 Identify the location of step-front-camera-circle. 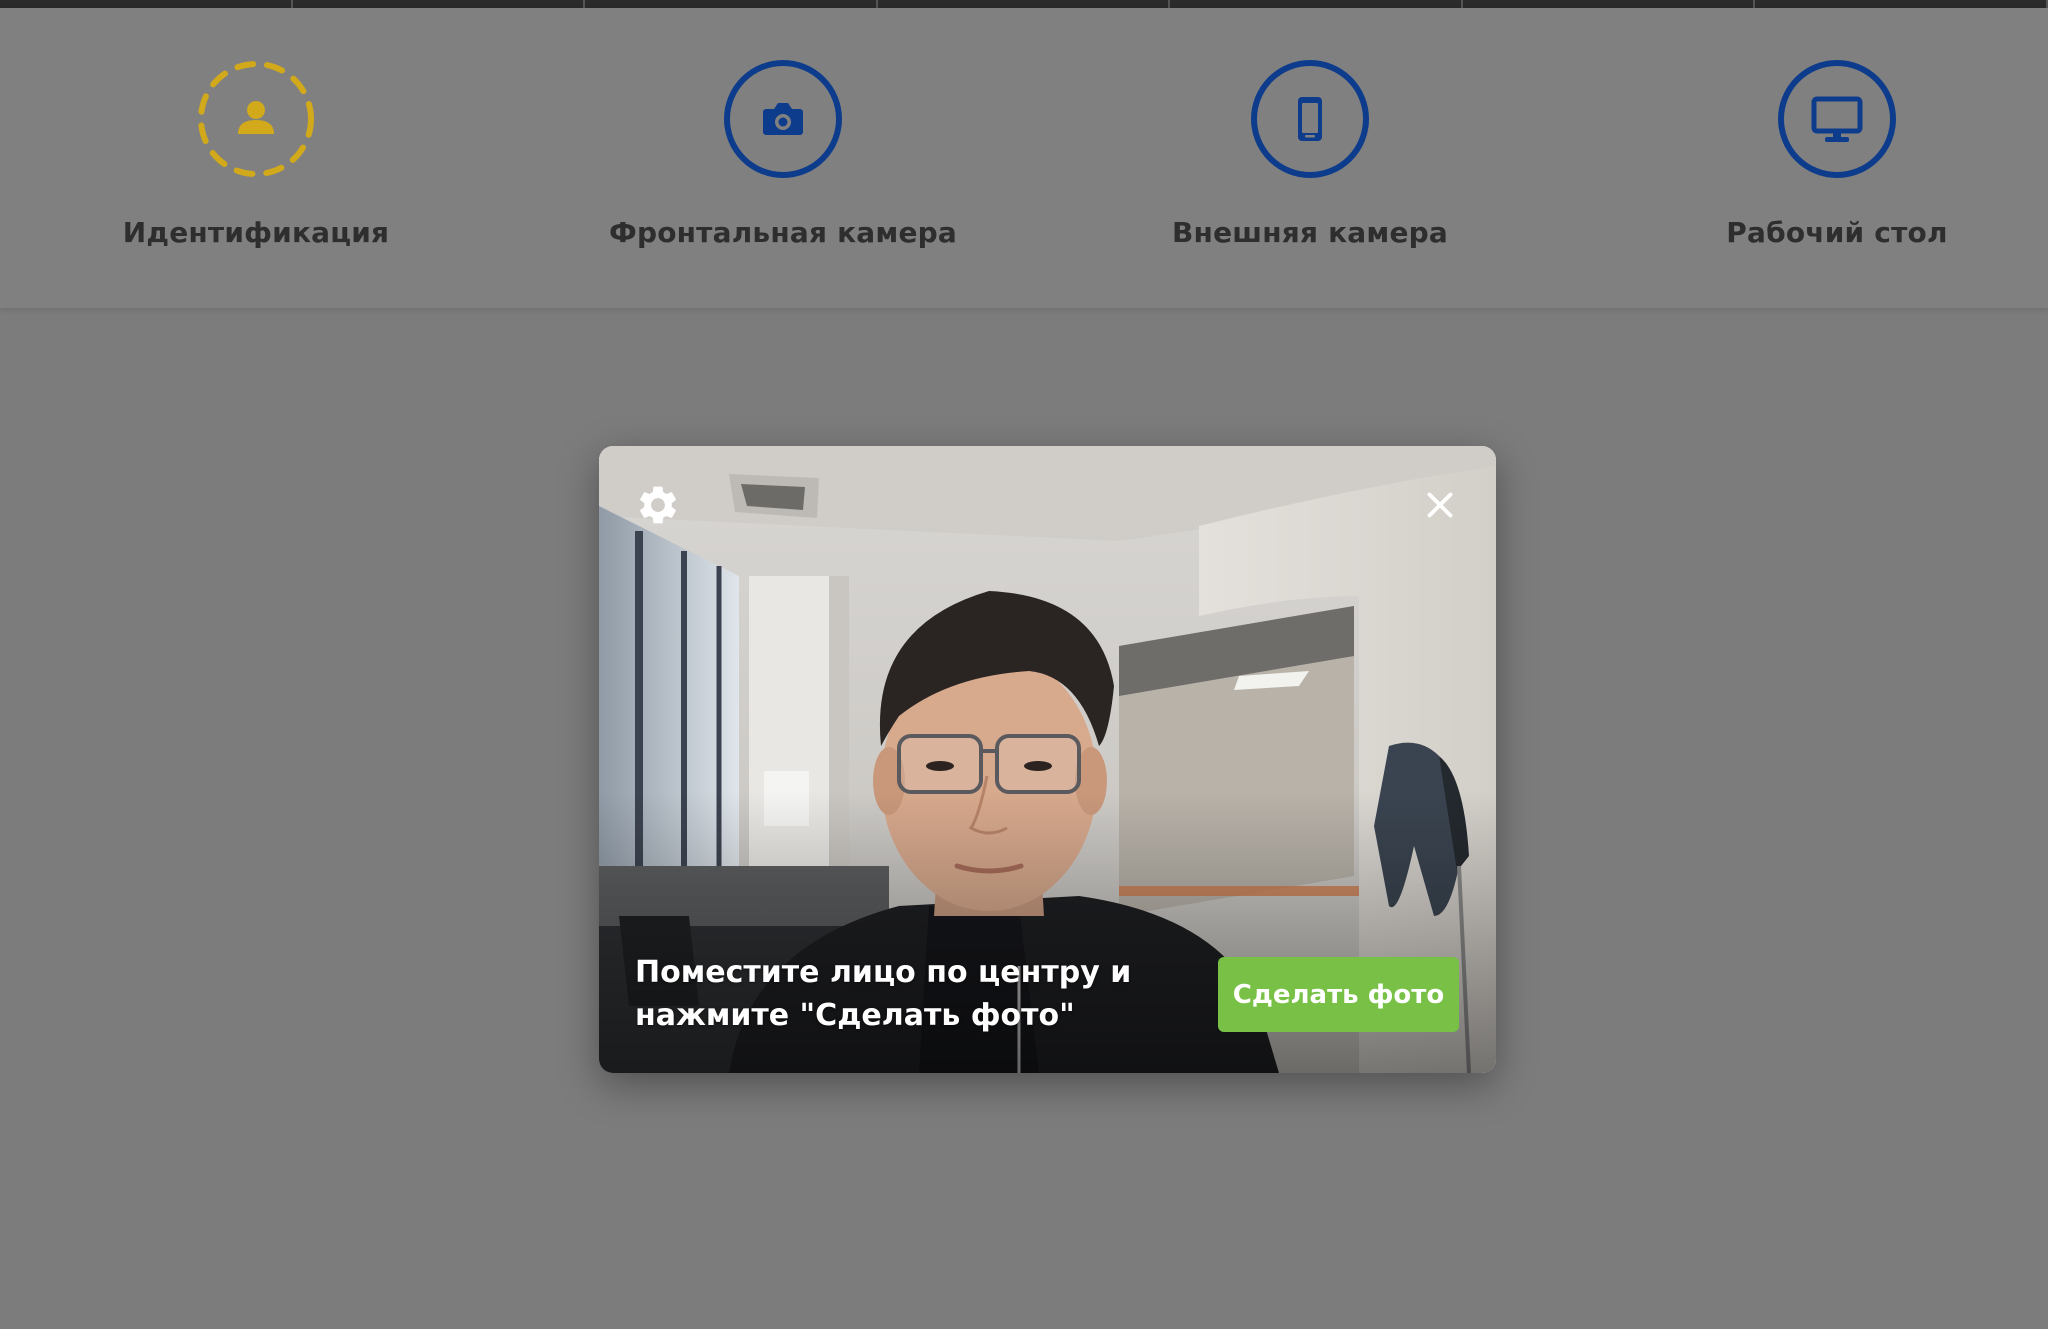
(783, 119).